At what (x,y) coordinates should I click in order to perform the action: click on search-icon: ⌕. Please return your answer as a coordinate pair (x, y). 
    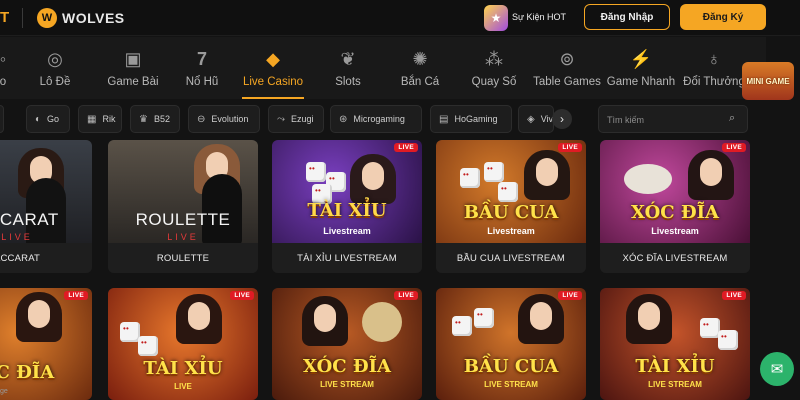
    Looking at the image, I should click on (732, 118).